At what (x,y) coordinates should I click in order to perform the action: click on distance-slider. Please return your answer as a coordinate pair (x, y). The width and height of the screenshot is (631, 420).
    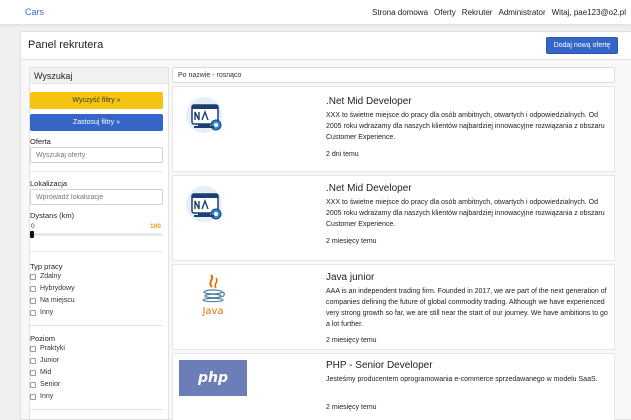
    Looking at the image, I should click on (96, 234).